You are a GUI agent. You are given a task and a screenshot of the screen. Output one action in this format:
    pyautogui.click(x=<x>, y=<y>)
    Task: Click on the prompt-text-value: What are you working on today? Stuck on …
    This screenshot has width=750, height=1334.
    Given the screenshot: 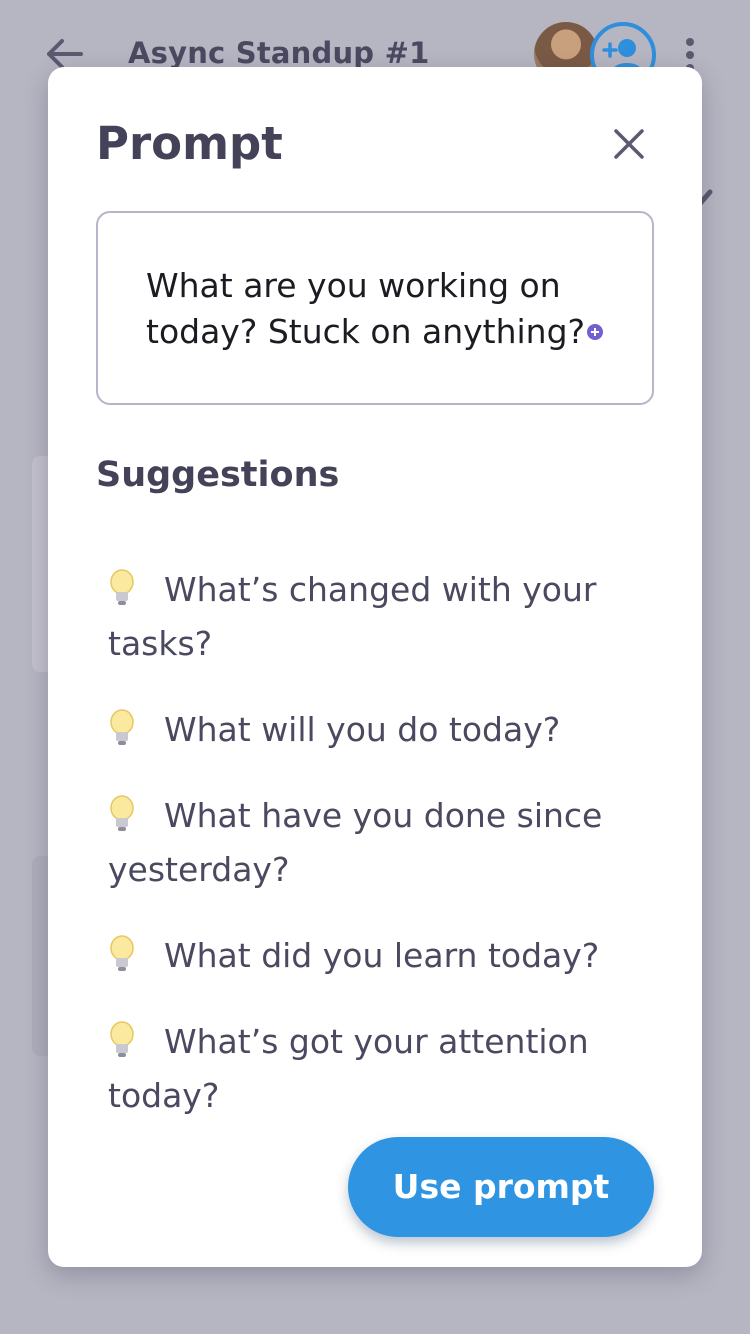 What is the action you would take?
    pyautogui.click(x=366, y=308)
    